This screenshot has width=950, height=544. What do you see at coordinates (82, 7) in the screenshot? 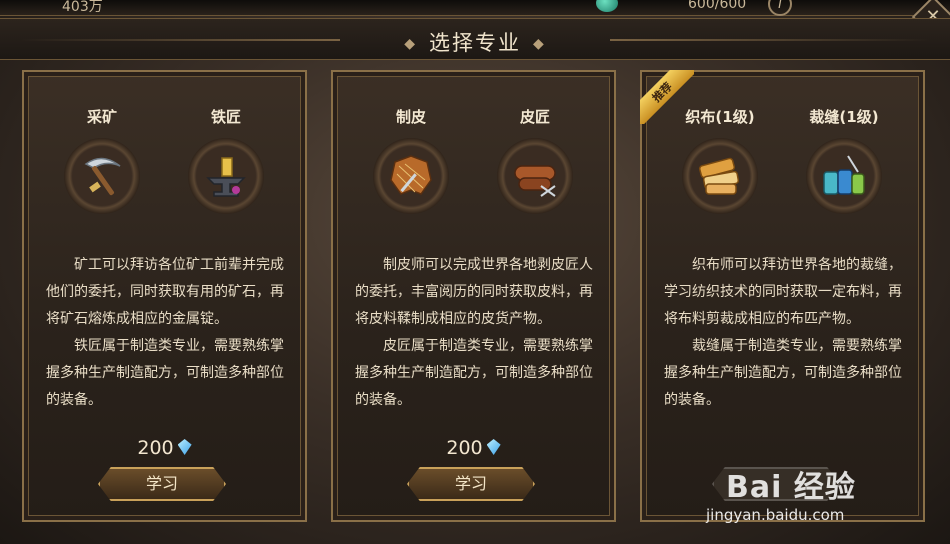
I see `currency-amount: 403万` at bounding box center [82, 7].